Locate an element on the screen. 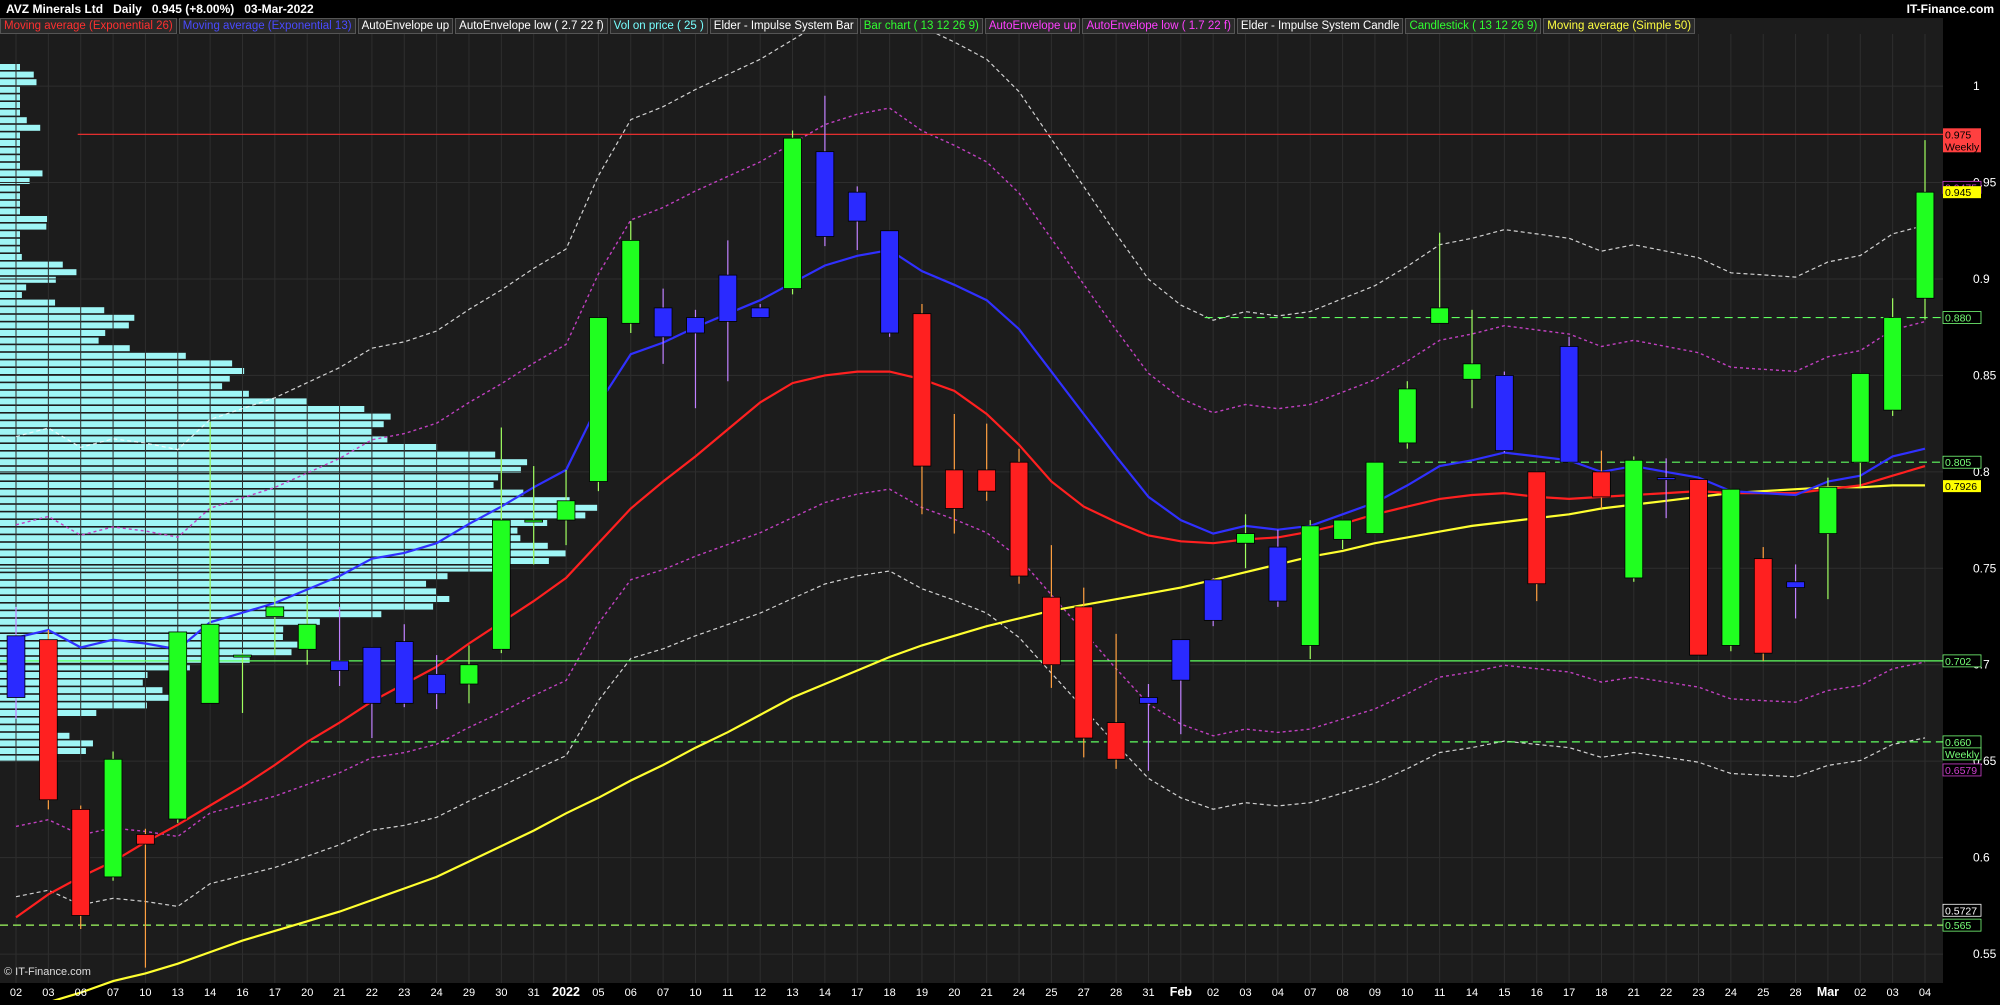 The image size is (2000, 1005). x-tick-label: 2022 is located at coordinates (566, 992).